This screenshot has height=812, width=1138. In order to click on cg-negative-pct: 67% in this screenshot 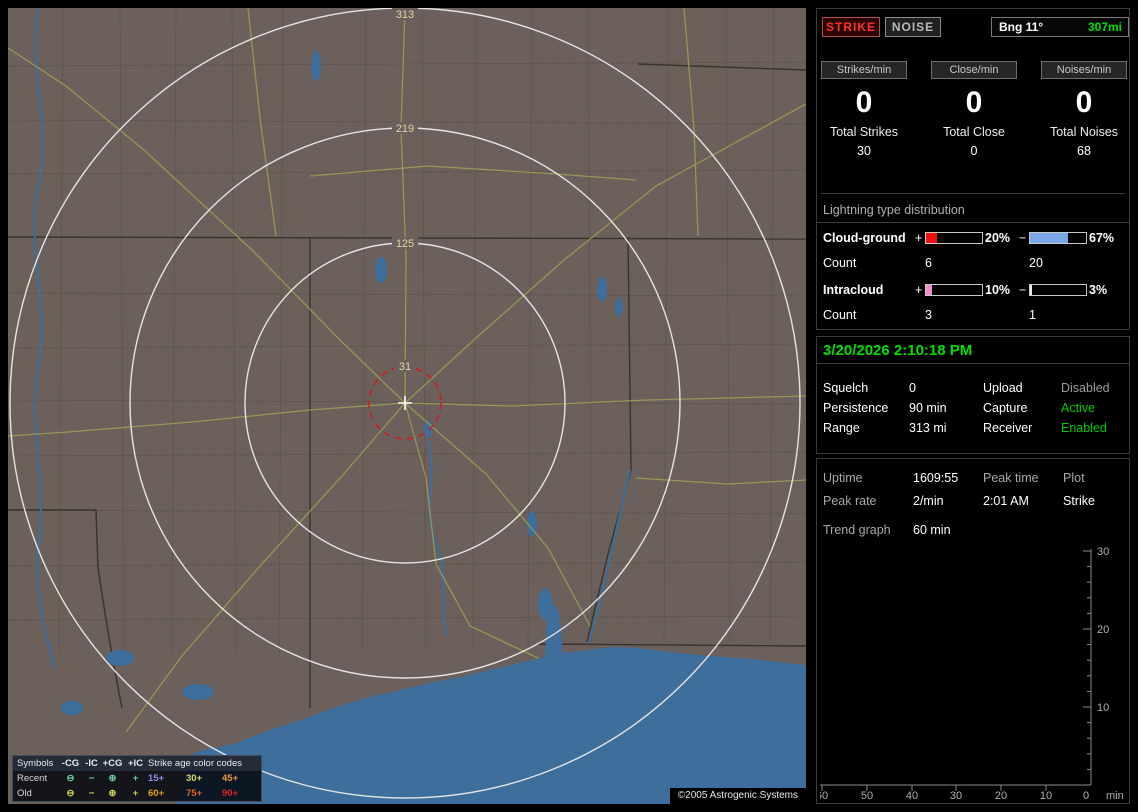, I will do `click(1102, 238)`.